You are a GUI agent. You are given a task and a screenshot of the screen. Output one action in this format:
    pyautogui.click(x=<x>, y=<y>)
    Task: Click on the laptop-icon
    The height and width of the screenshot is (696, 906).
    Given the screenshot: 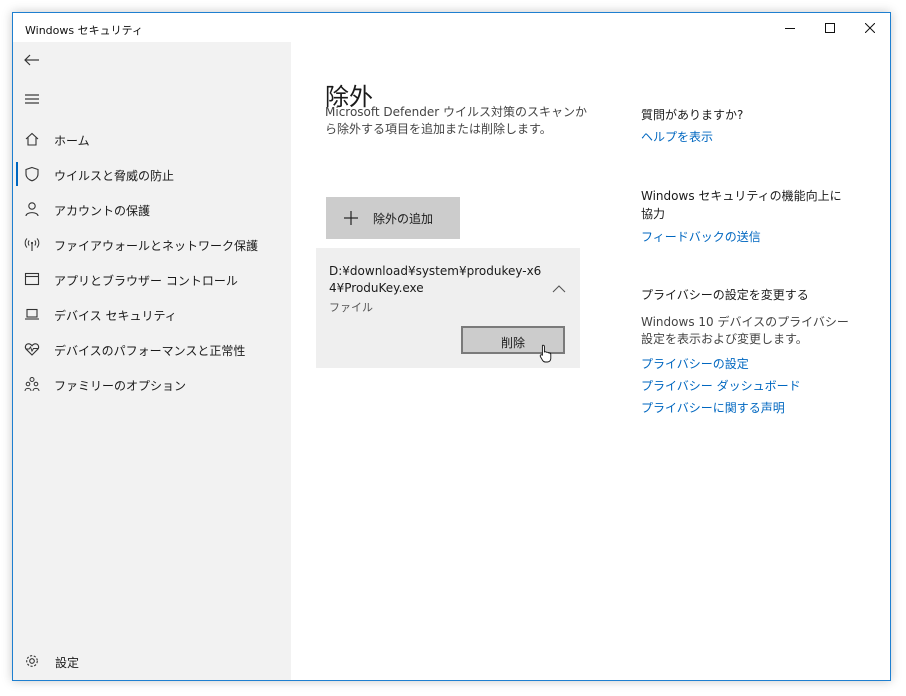 What is the action you would take?
    pyautogui.click(x=32, y=314)
    